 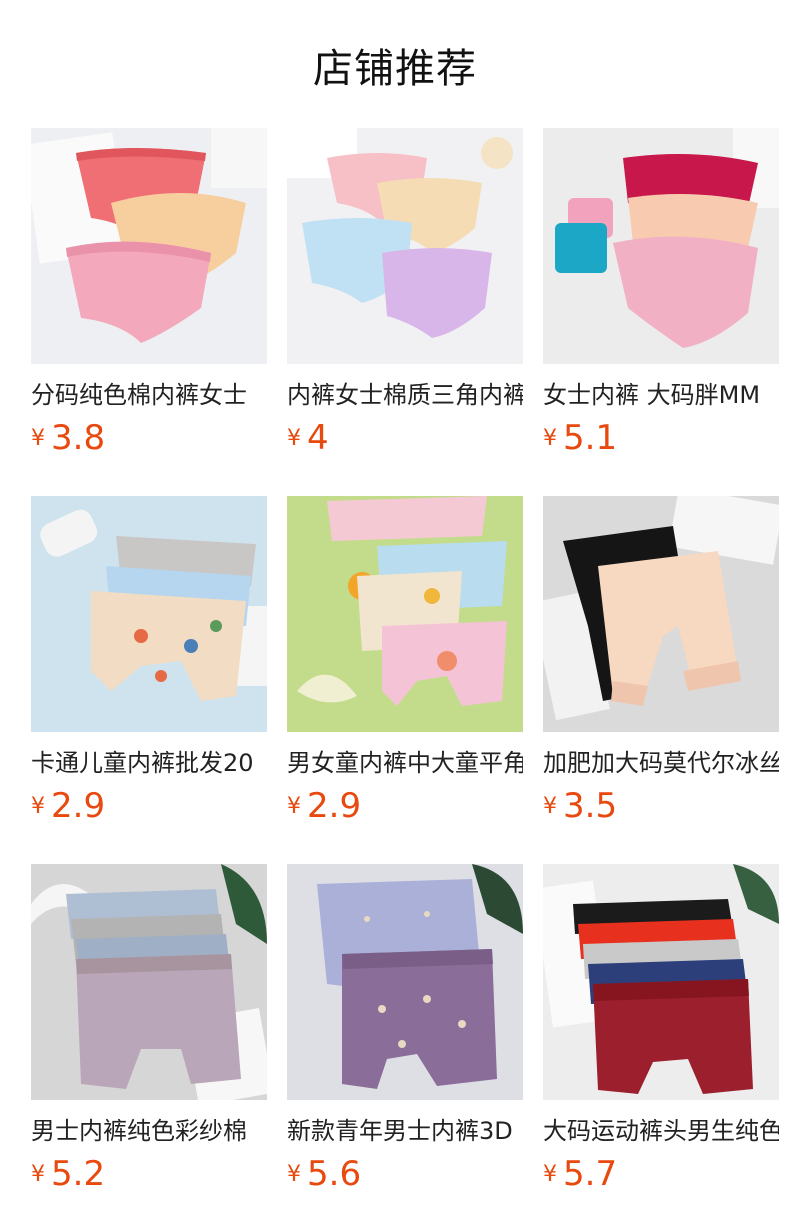 I want to click on price-value: 3.8, so click(x=78, y=438).